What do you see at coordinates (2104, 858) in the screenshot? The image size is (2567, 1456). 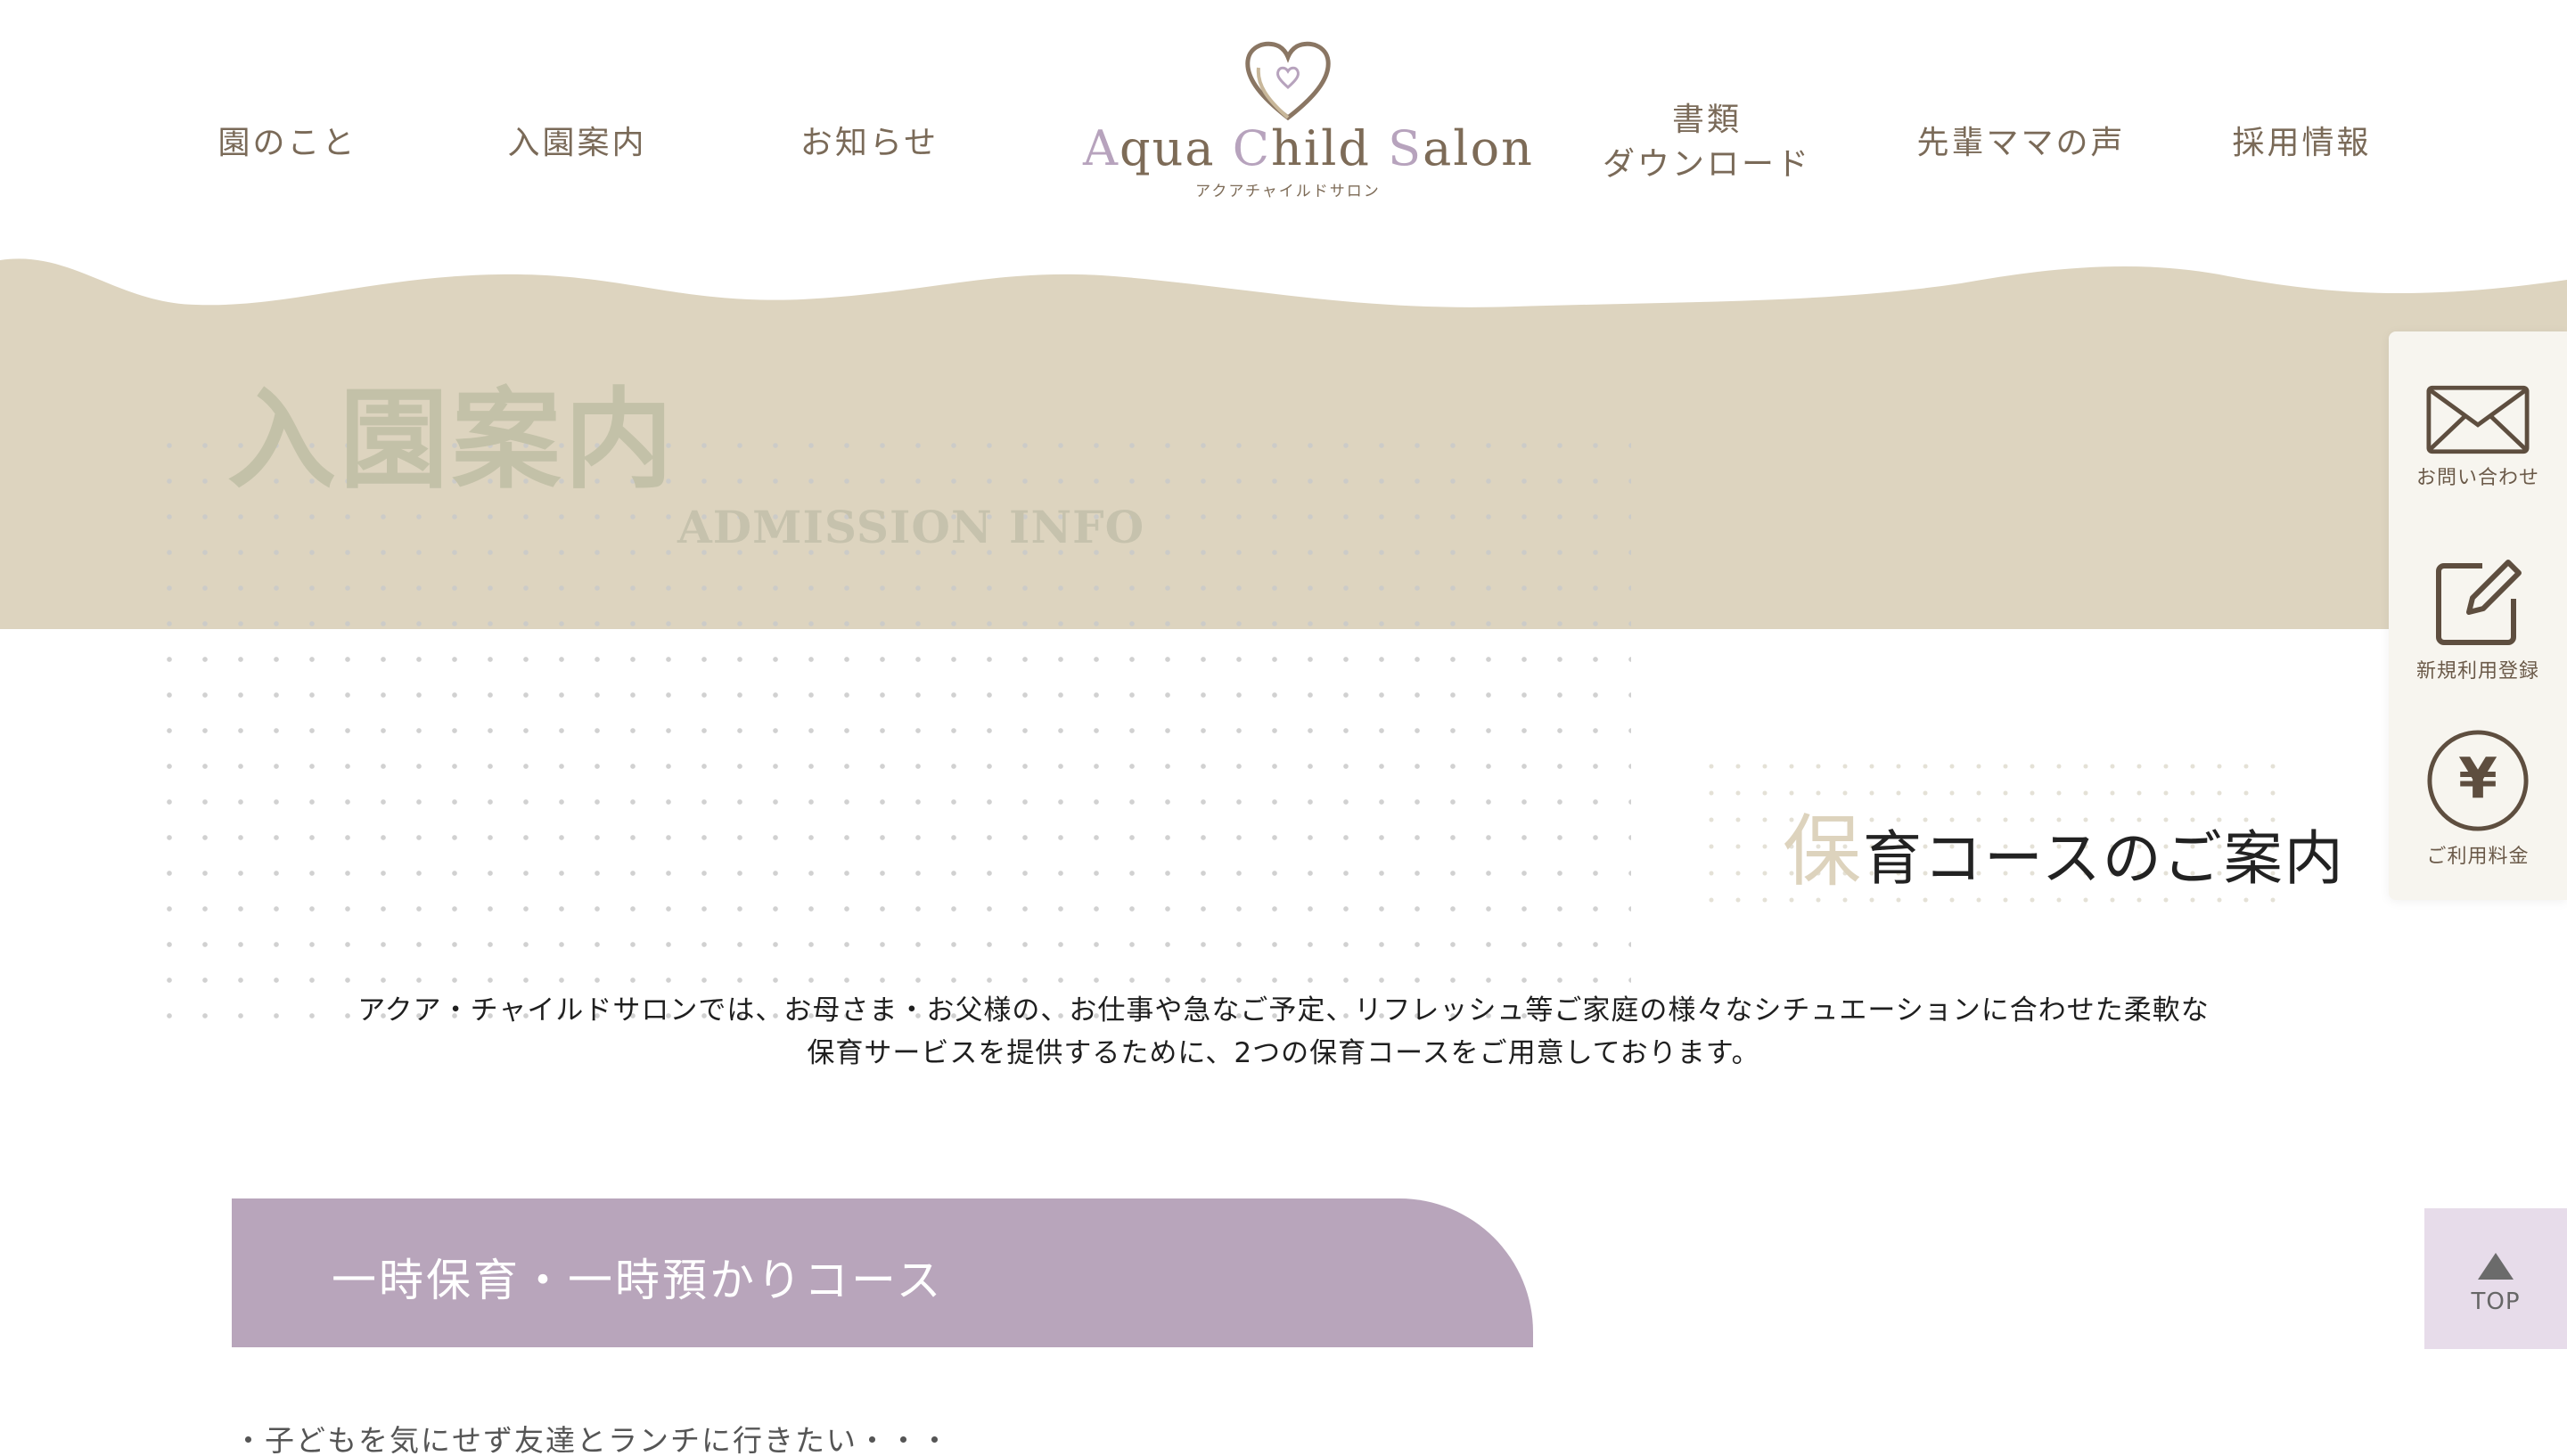 I see `section-heading-rest: 育コースのご案内` at bounding box center [2104, 858].